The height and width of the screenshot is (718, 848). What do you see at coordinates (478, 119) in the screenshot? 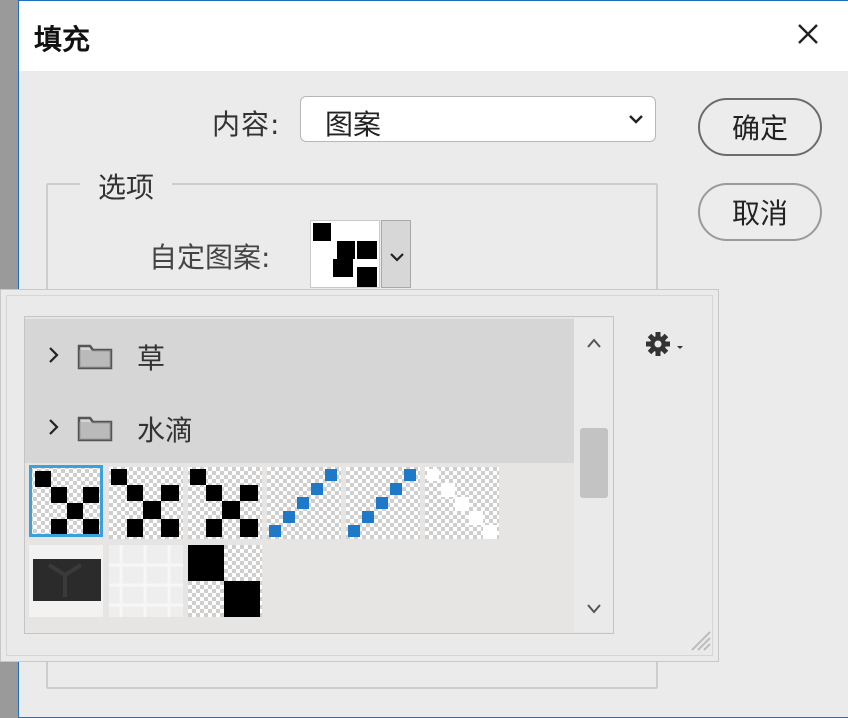
I see `content-select: 图案` at bounding box center [478, 119].